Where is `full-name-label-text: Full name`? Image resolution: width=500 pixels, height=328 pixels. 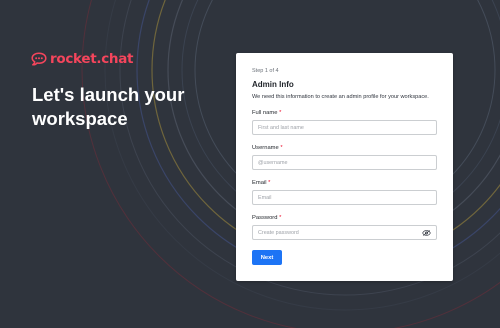 full-name-label-text: Full name is located at coordinates (265, 113).